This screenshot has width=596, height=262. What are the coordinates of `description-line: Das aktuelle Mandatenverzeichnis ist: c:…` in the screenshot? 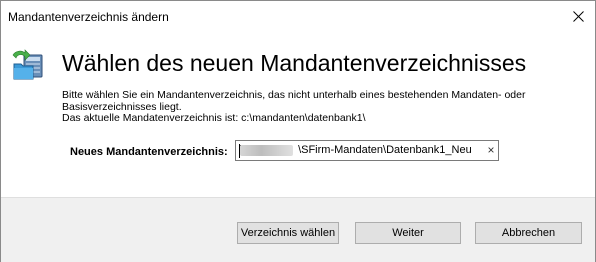 It's located at (214, 118).